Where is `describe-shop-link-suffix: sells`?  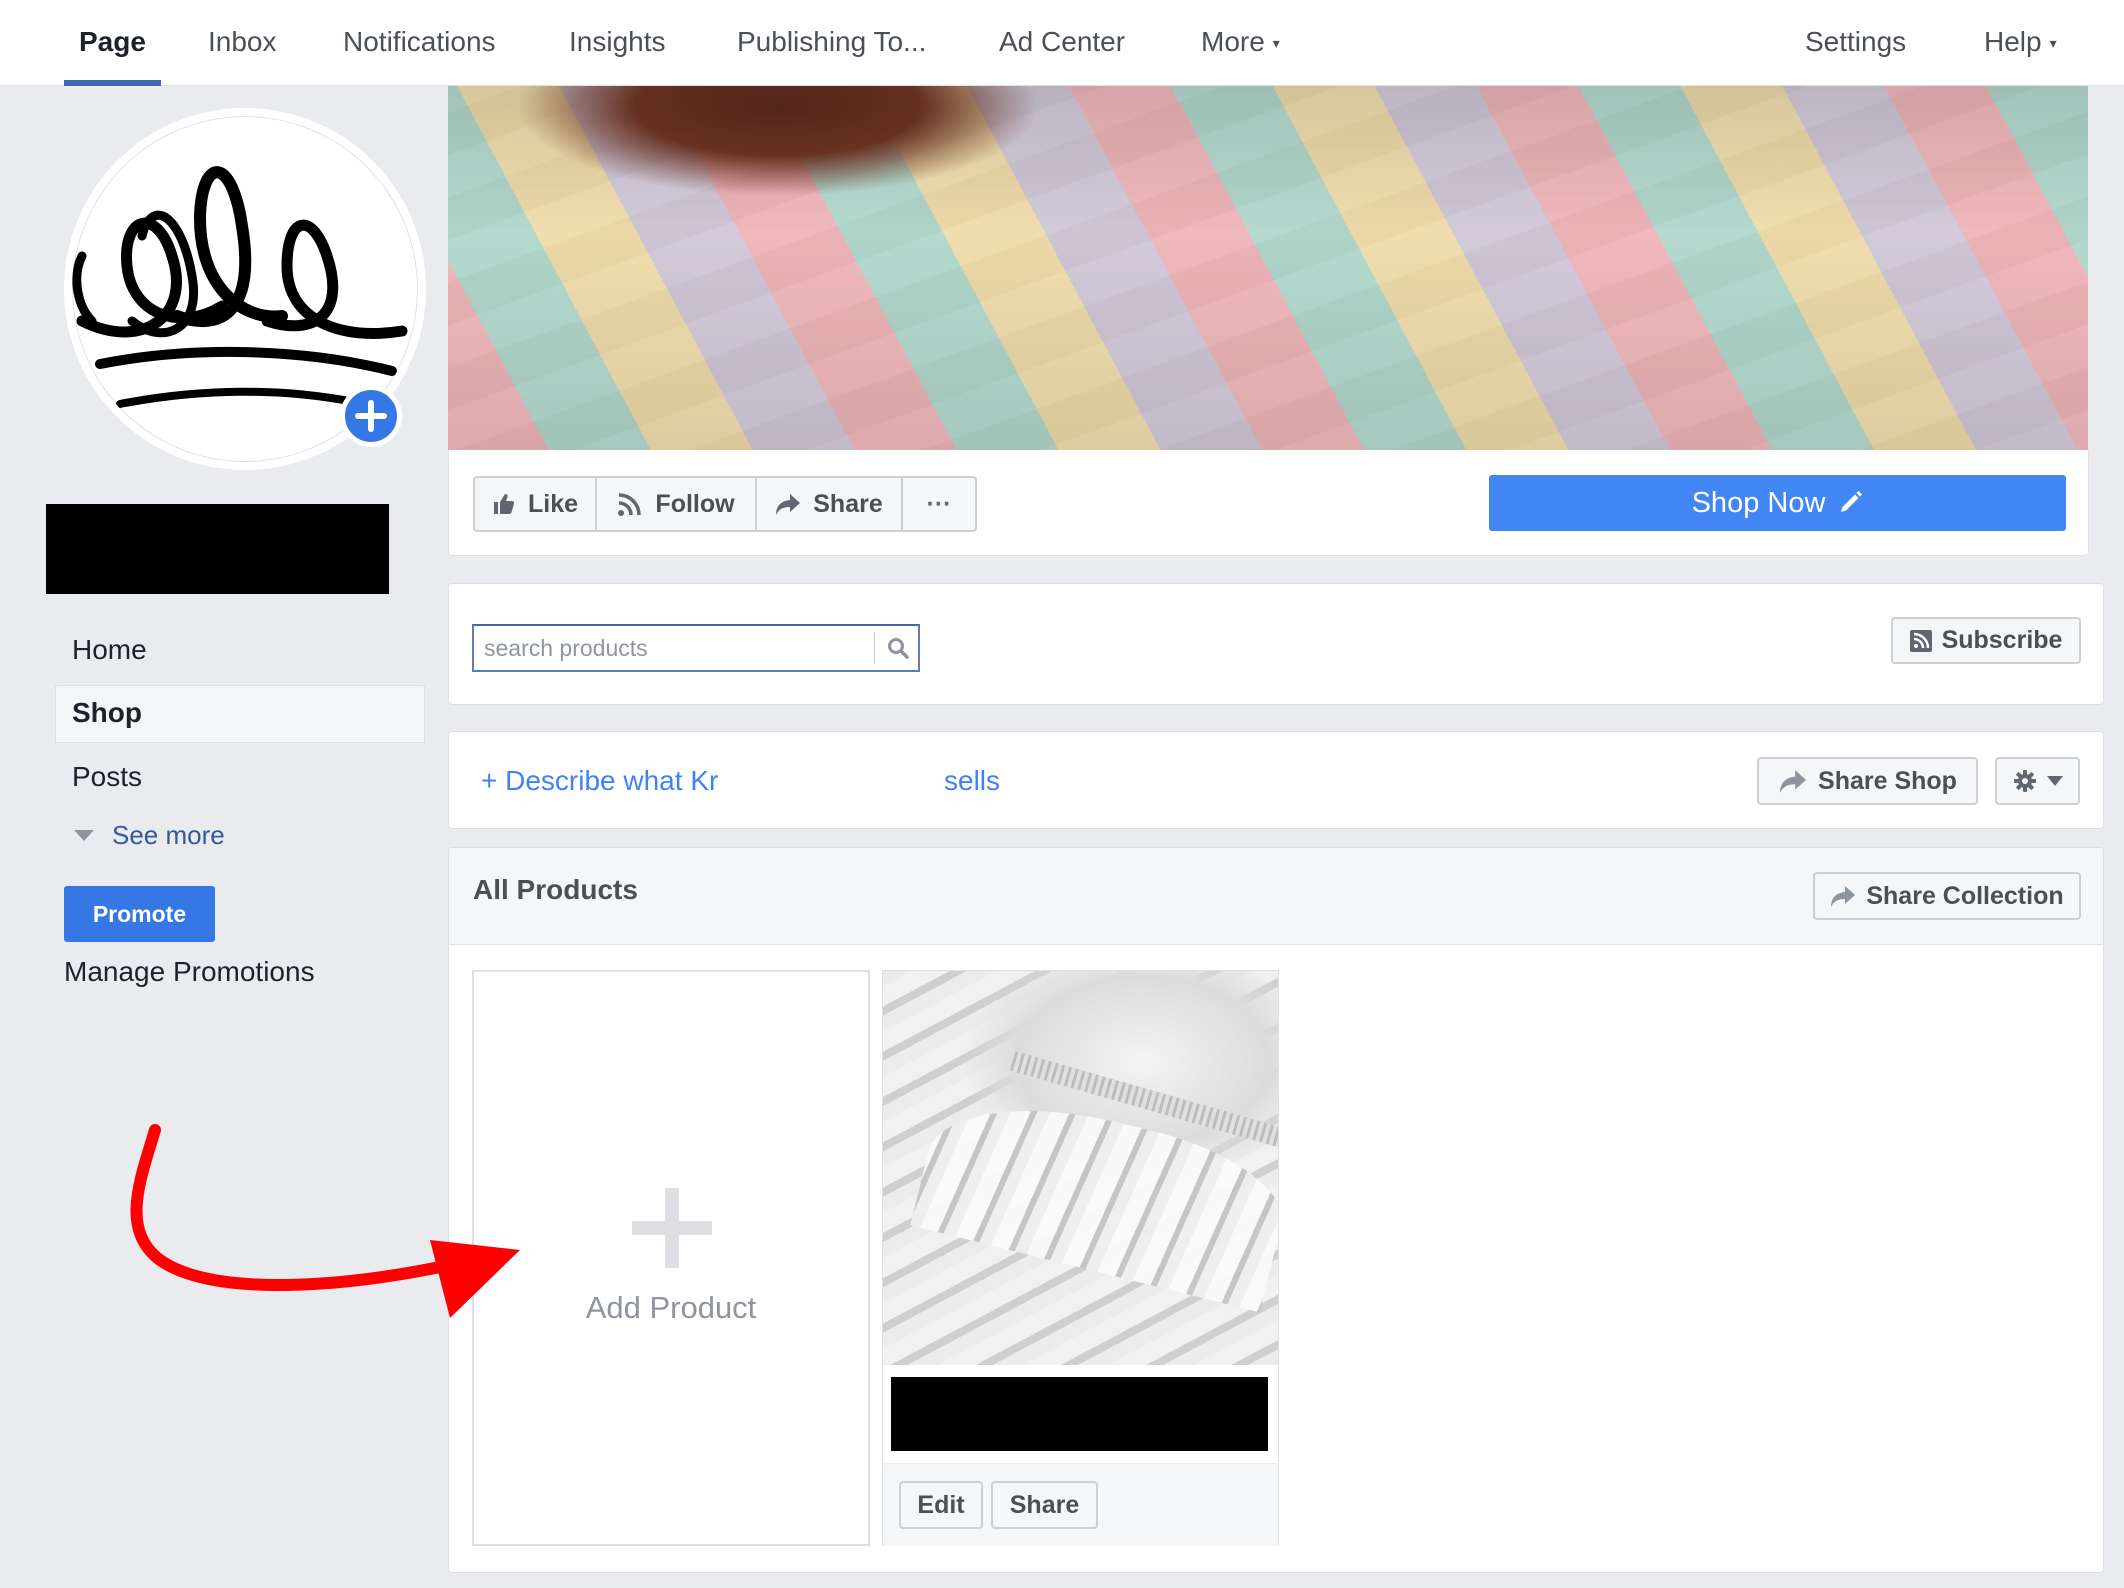
describe-shop-link-suffix: sells is located at coordinates (972, 781).